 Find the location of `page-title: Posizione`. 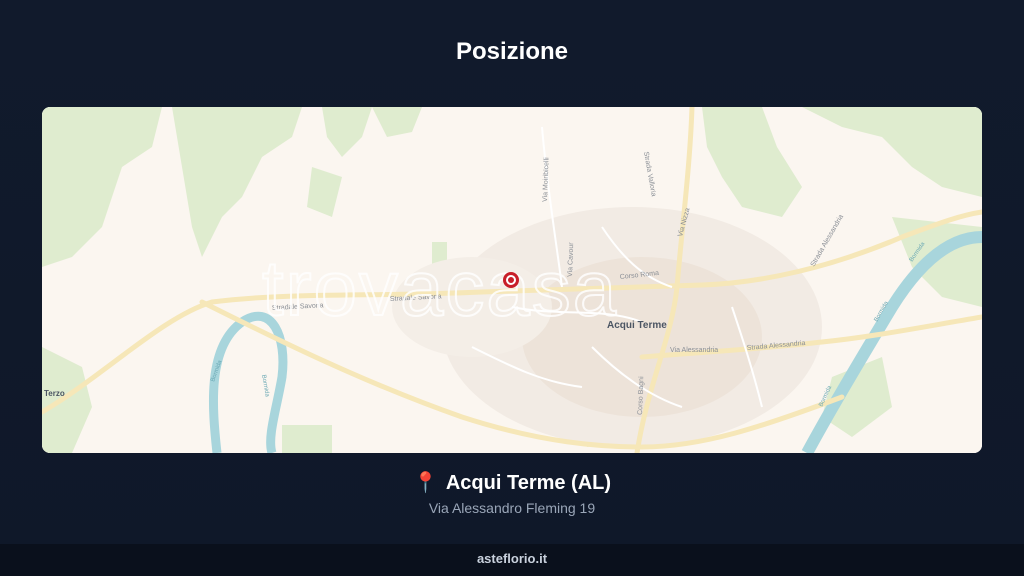

page-title: Posizione is located at coordinates (512, 51).